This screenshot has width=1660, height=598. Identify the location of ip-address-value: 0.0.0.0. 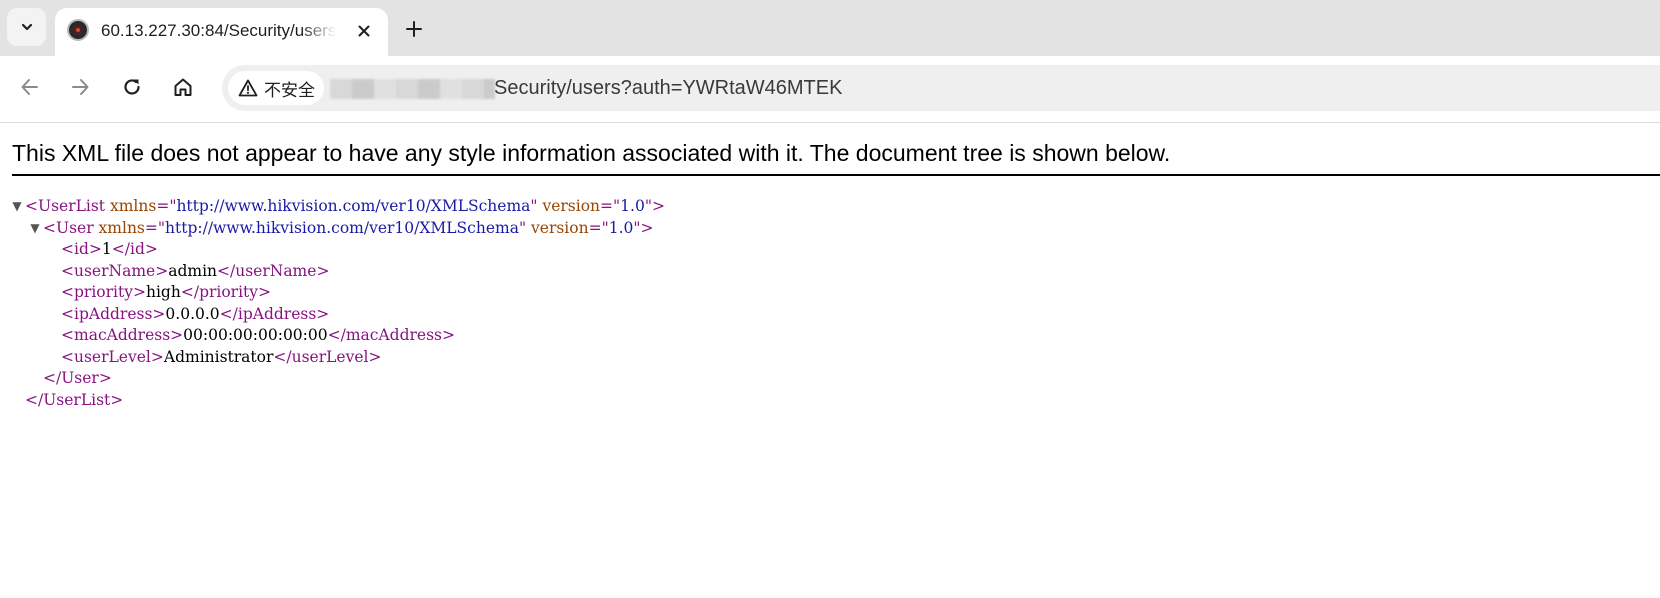
(192, 313).